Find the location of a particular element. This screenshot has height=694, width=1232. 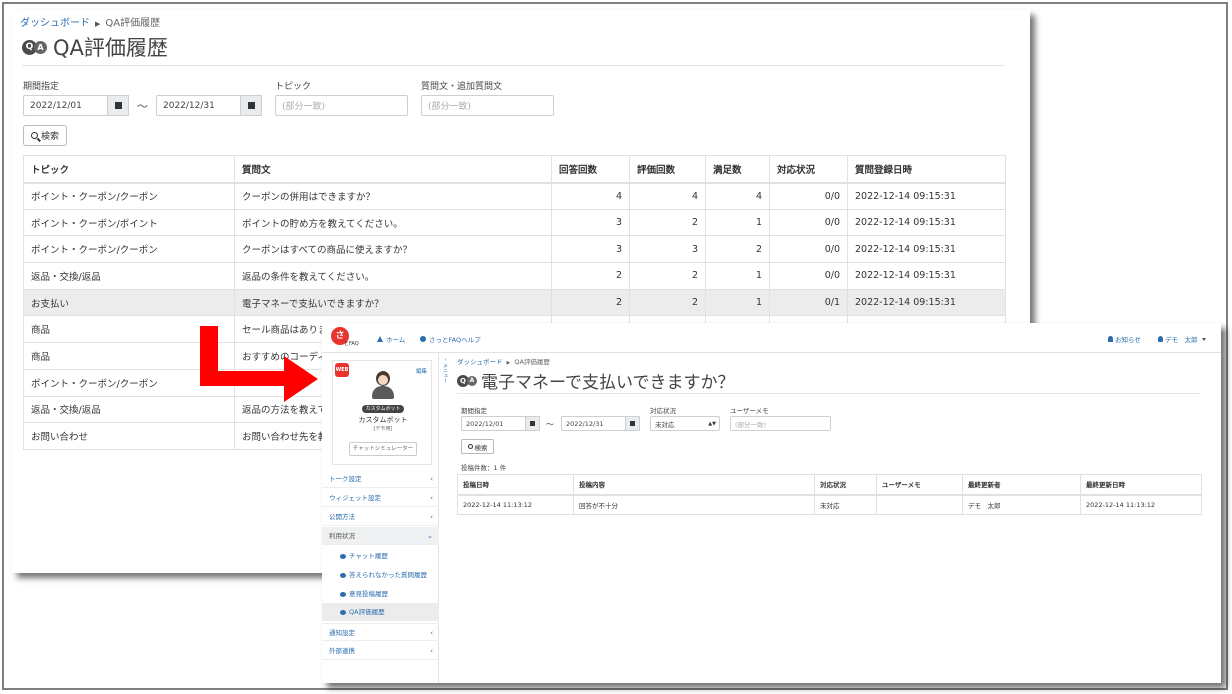

column-header: 評価回数 is located at coordinates (667, 169).